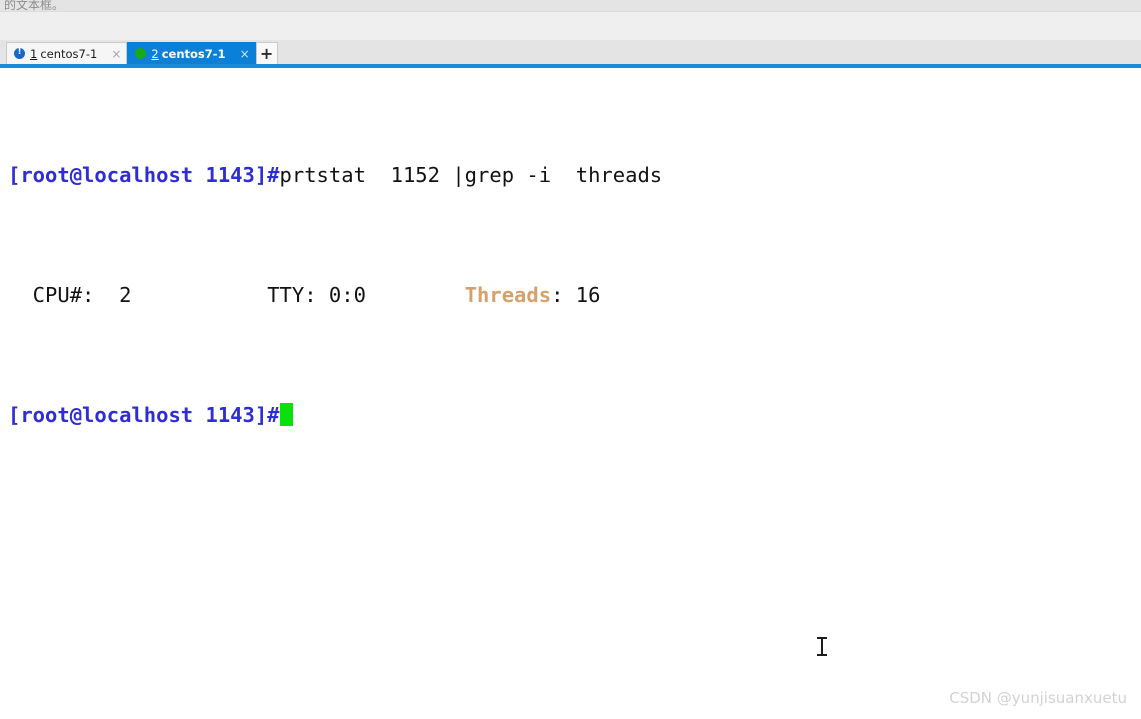 The image size is (1141, 719). What do you see at coordinates (70, 295) in the screenshot?
I see `cpu-count-field: CPU#: 2` at bounding box center [70, 295].